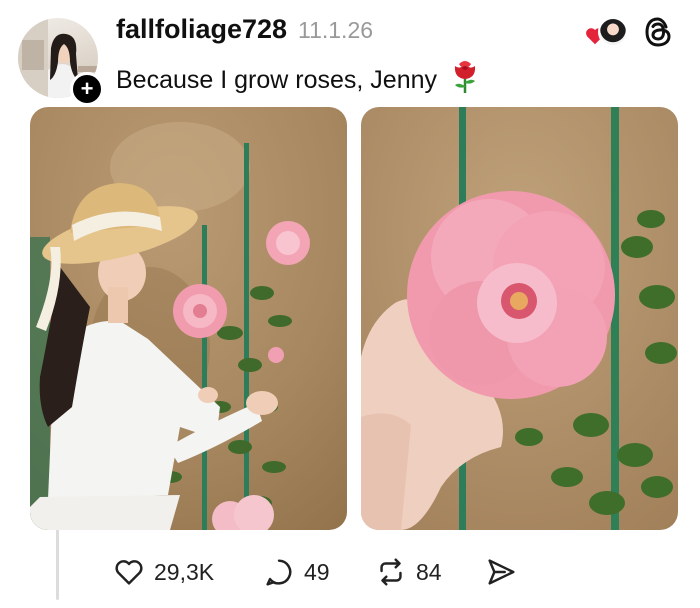  What do you see at coordinates (129, 572) in the screenshot?
I see `heart-icon` at bounding box center [129, 572].